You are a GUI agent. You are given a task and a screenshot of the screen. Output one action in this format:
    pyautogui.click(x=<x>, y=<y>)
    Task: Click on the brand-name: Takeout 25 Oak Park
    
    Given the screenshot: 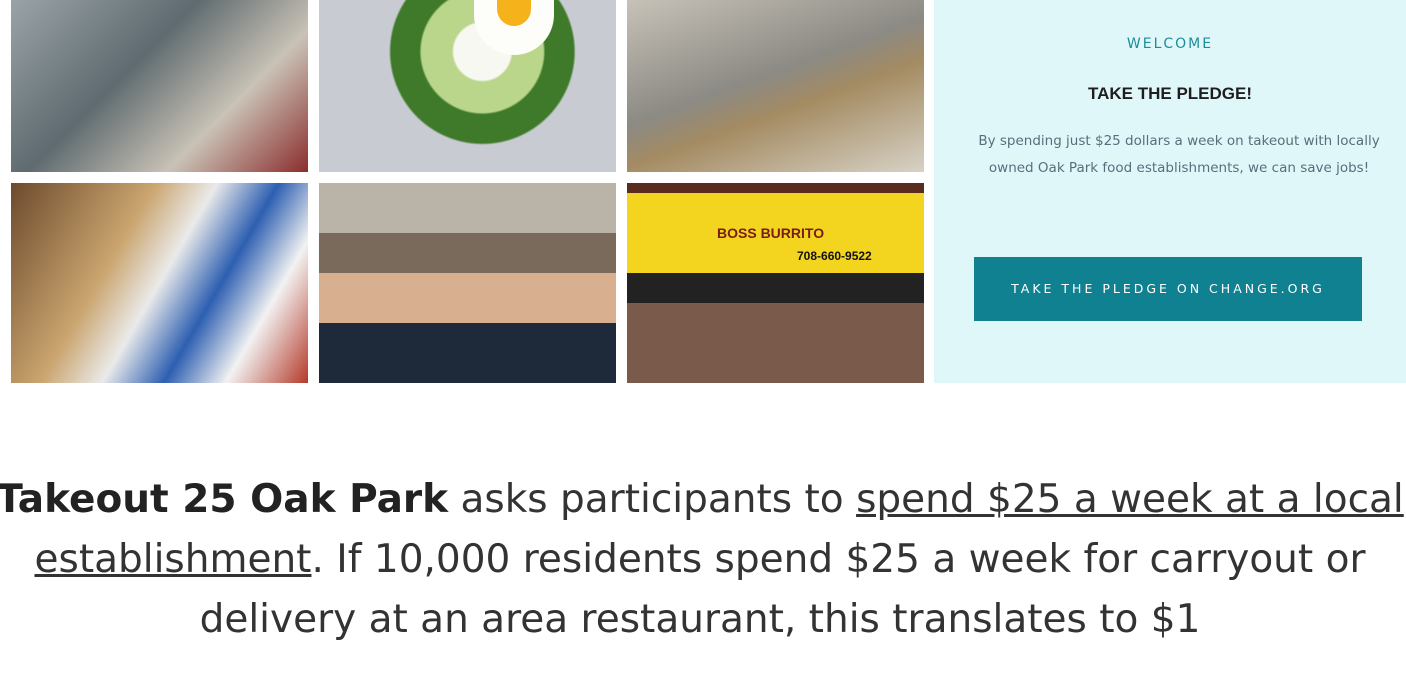 What is the action you would take?
    pyautogui.click(x=224, y=499)
    